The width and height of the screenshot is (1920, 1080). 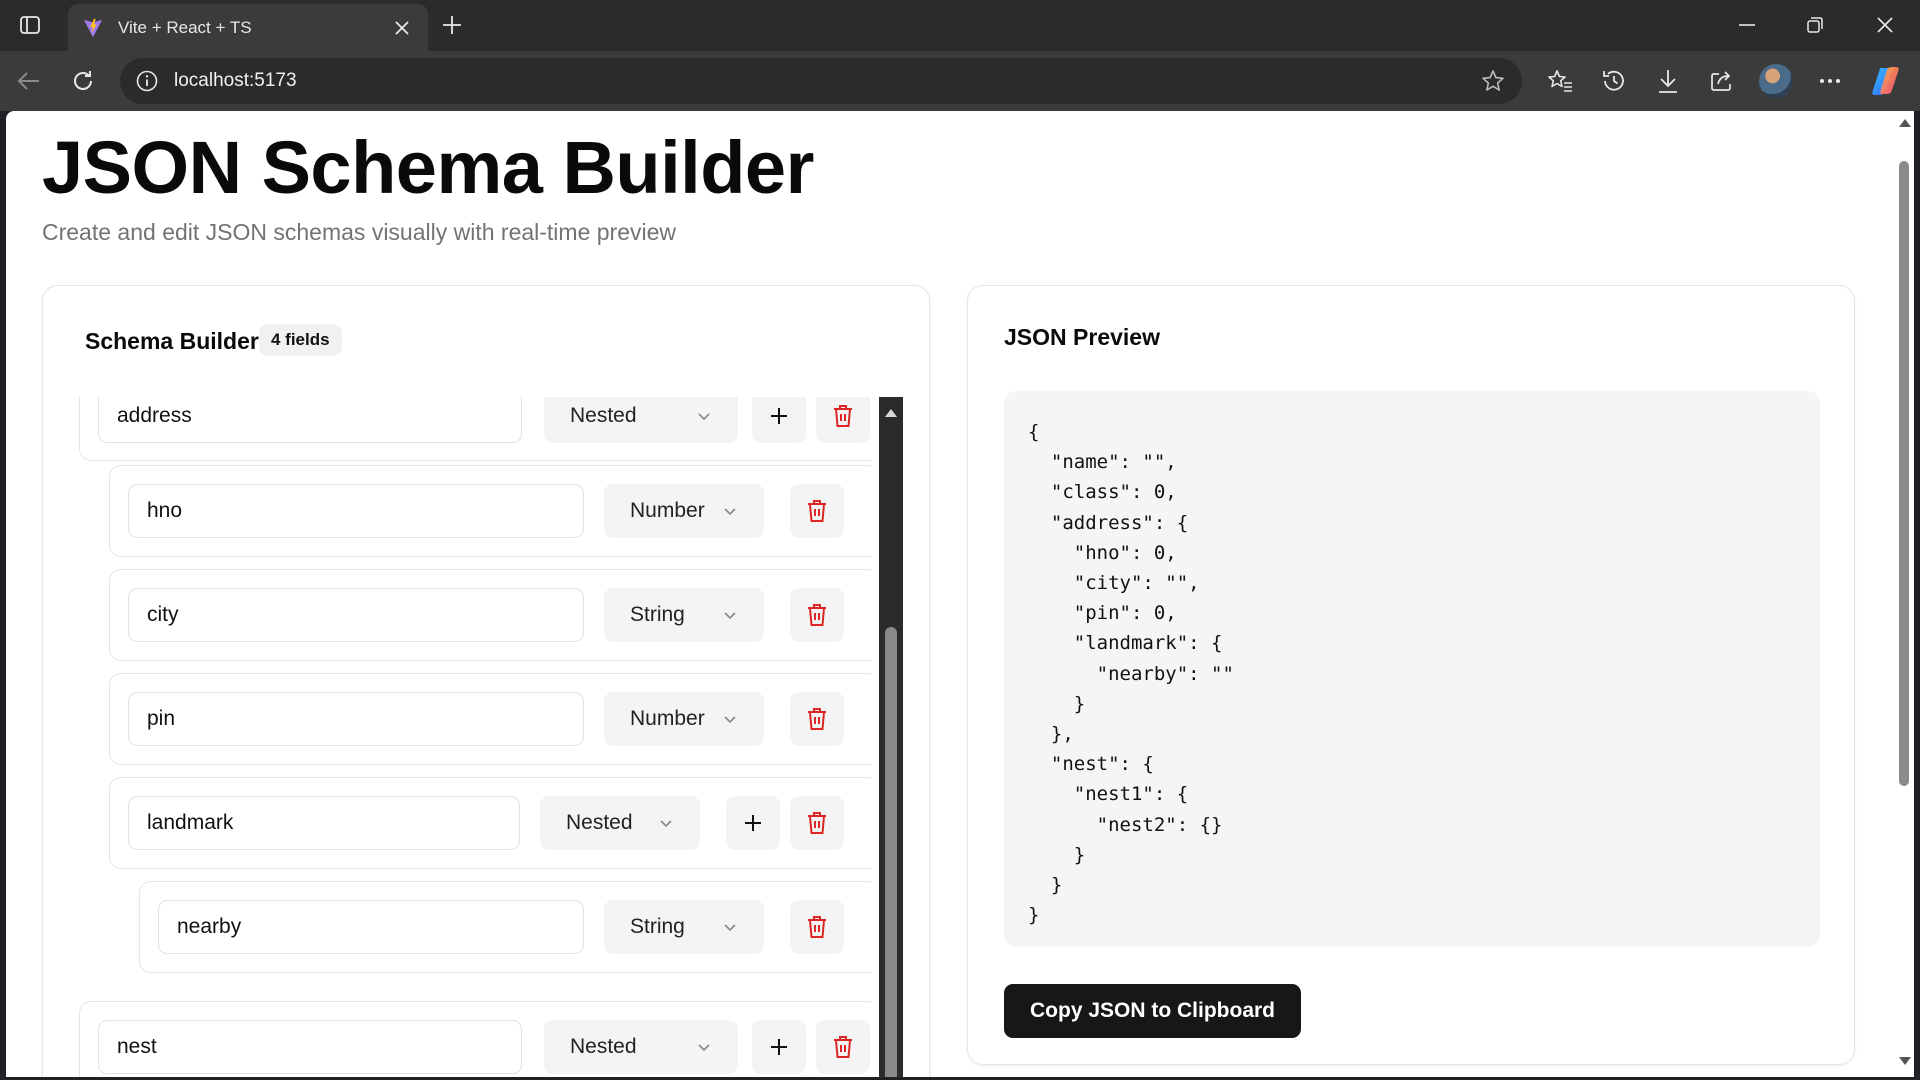 I want to click on field-count-badge: 4 fields, so click(x=300, y=340).